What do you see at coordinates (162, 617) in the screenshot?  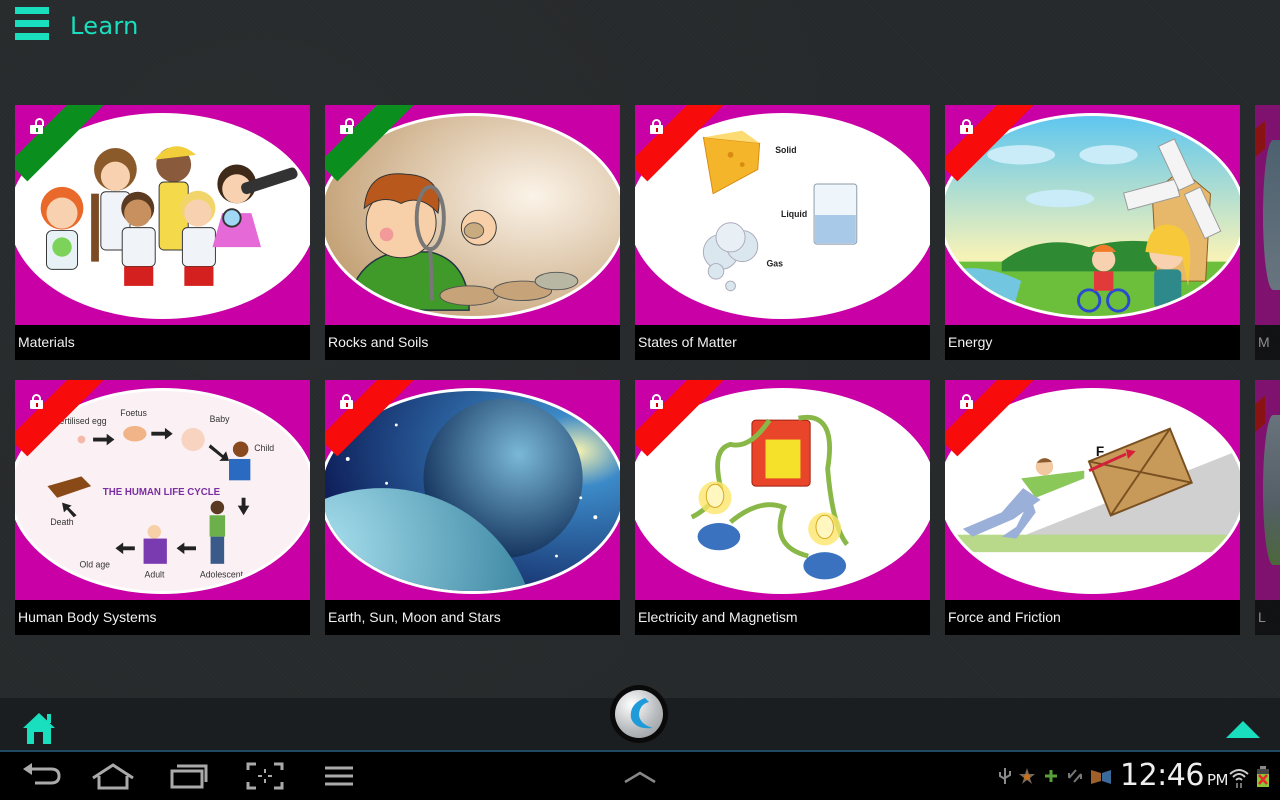 I see `topic-label: Human Body Systems` at bounding box center [162, 617].